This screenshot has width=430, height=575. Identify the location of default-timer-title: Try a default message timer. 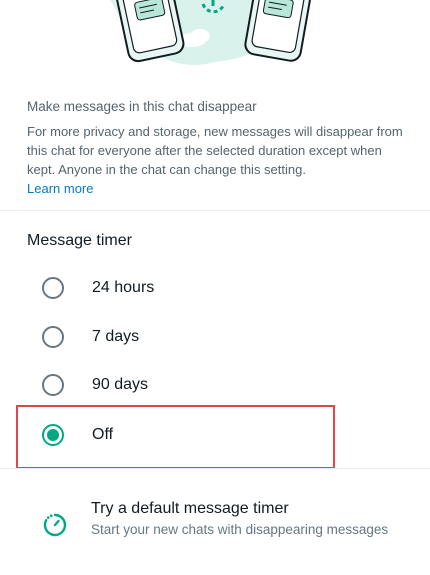
(190, 508).